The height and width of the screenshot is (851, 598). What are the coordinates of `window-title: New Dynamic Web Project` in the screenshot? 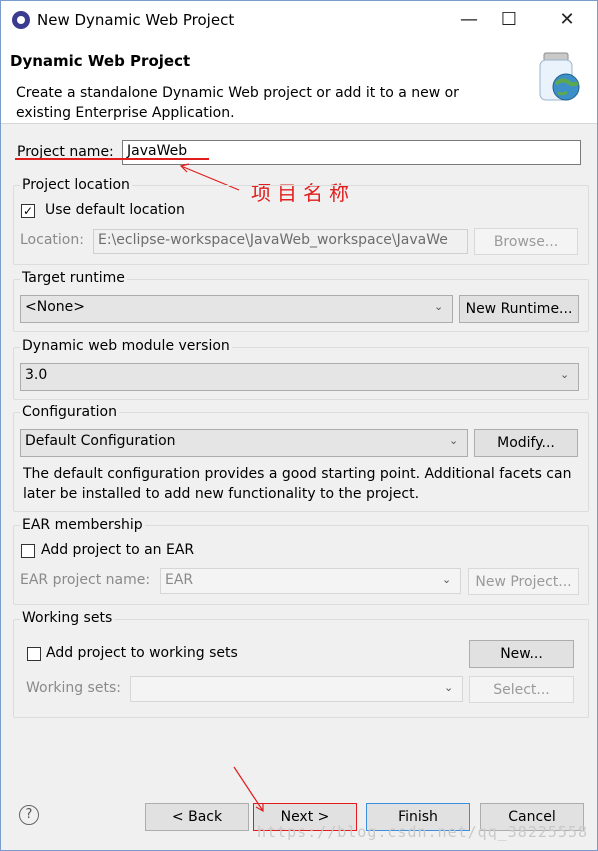 It's located at (136, 20).